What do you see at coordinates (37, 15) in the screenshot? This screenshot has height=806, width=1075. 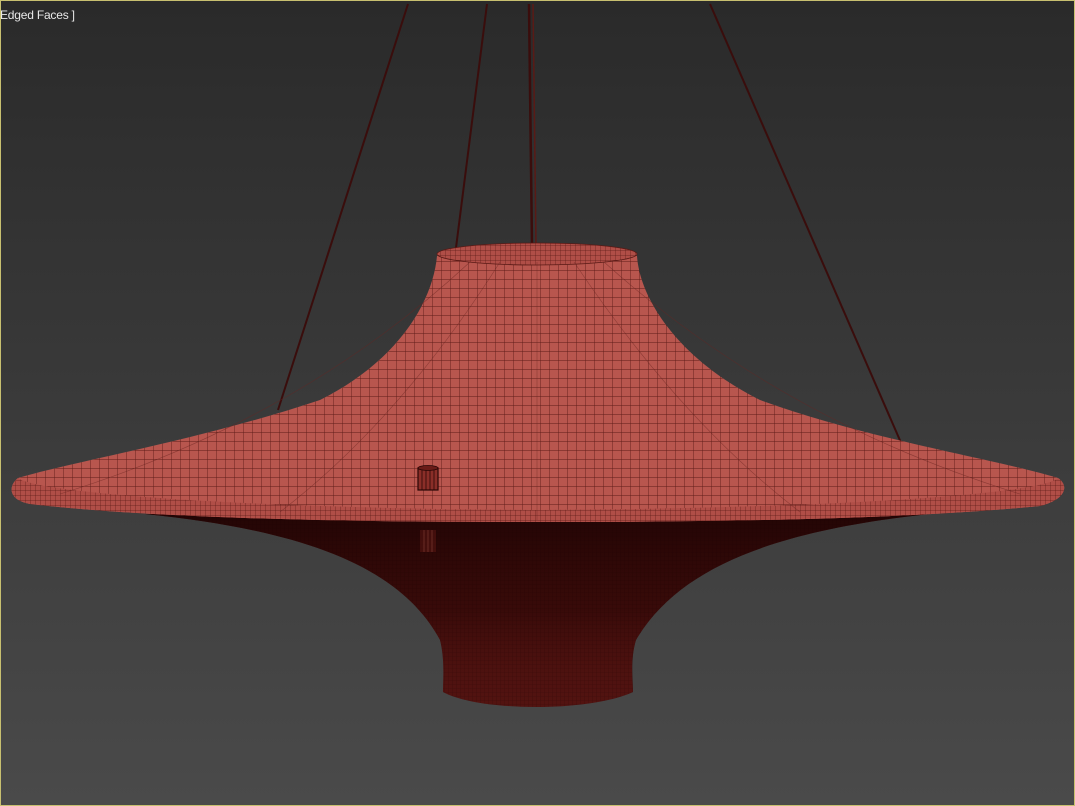 I see `viewport-shading-label: Edged Faces ]` at bounding box center [37, 15].